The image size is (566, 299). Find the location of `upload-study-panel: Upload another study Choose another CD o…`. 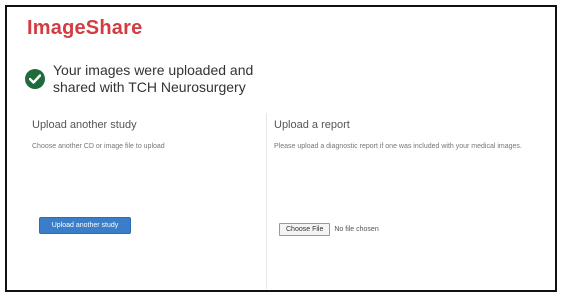

upload-study-panel: Upload another study Choose another CD o… is located at coordinates (147, 135).